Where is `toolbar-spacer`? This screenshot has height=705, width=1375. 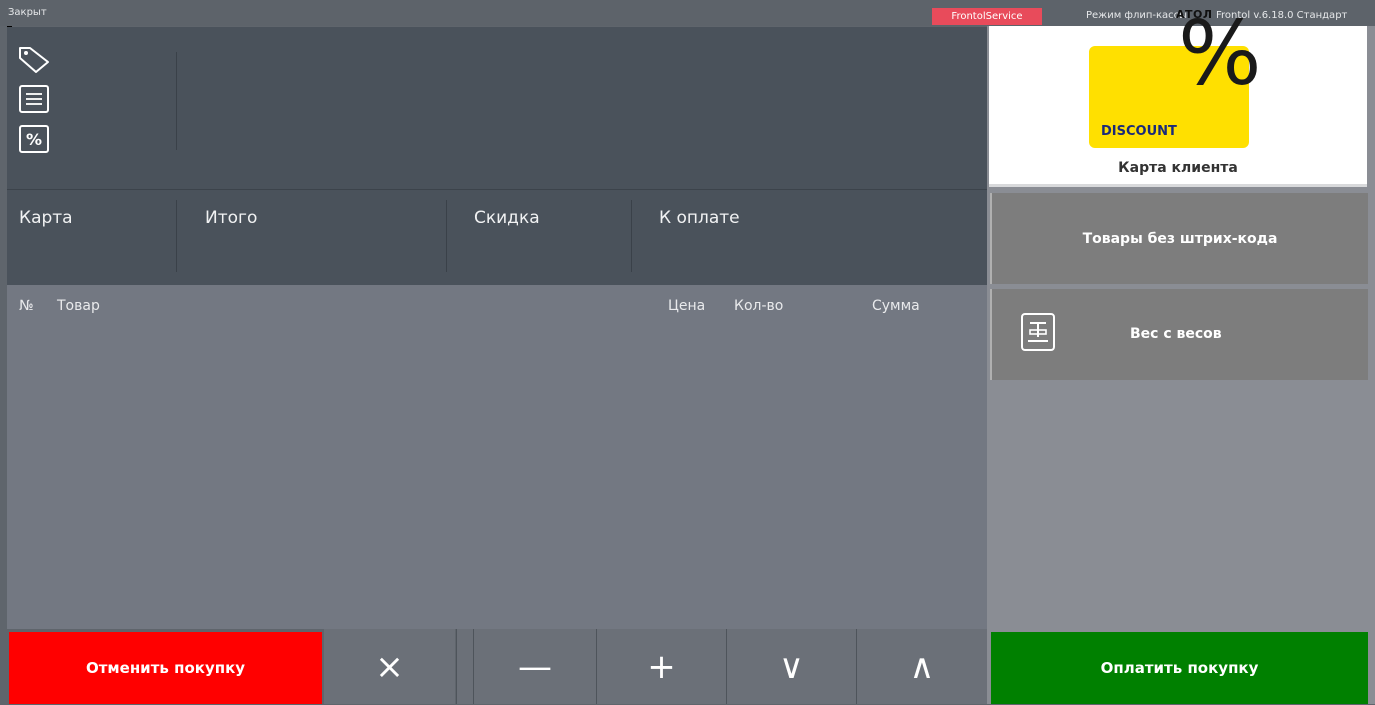
toolbar-spacer is located at coordinates (465, 666).